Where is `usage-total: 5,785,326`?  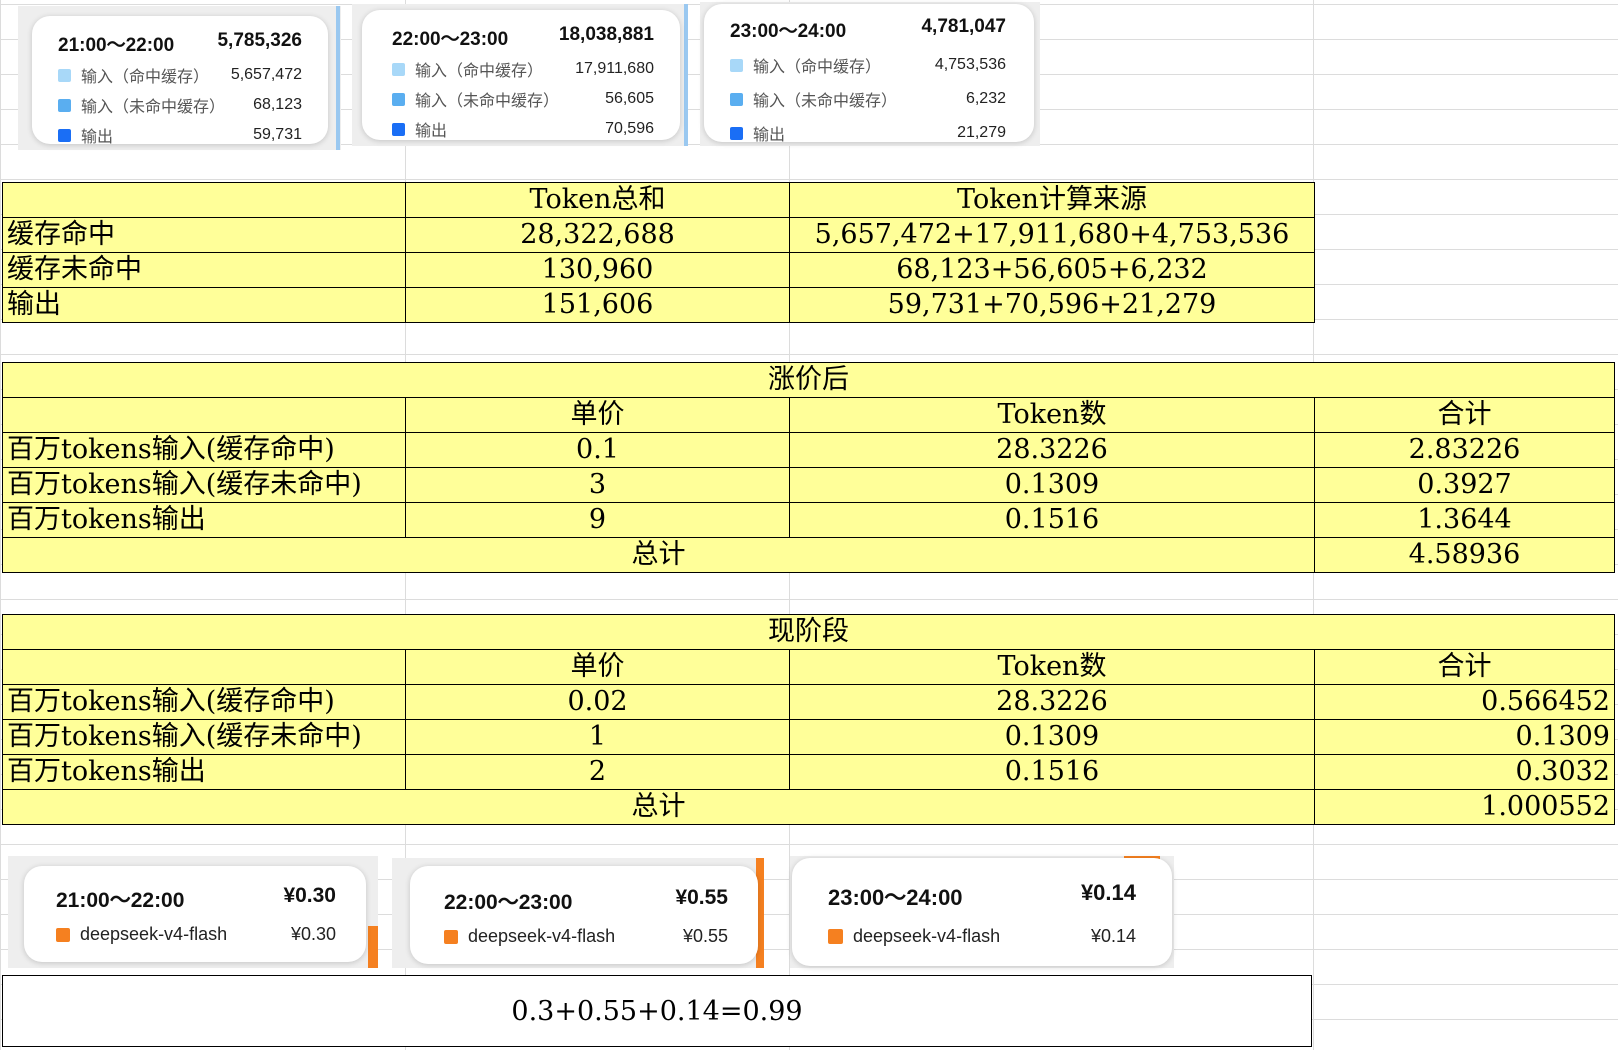 usage-total: 5,785,326 is located at coordinates (259, 40).